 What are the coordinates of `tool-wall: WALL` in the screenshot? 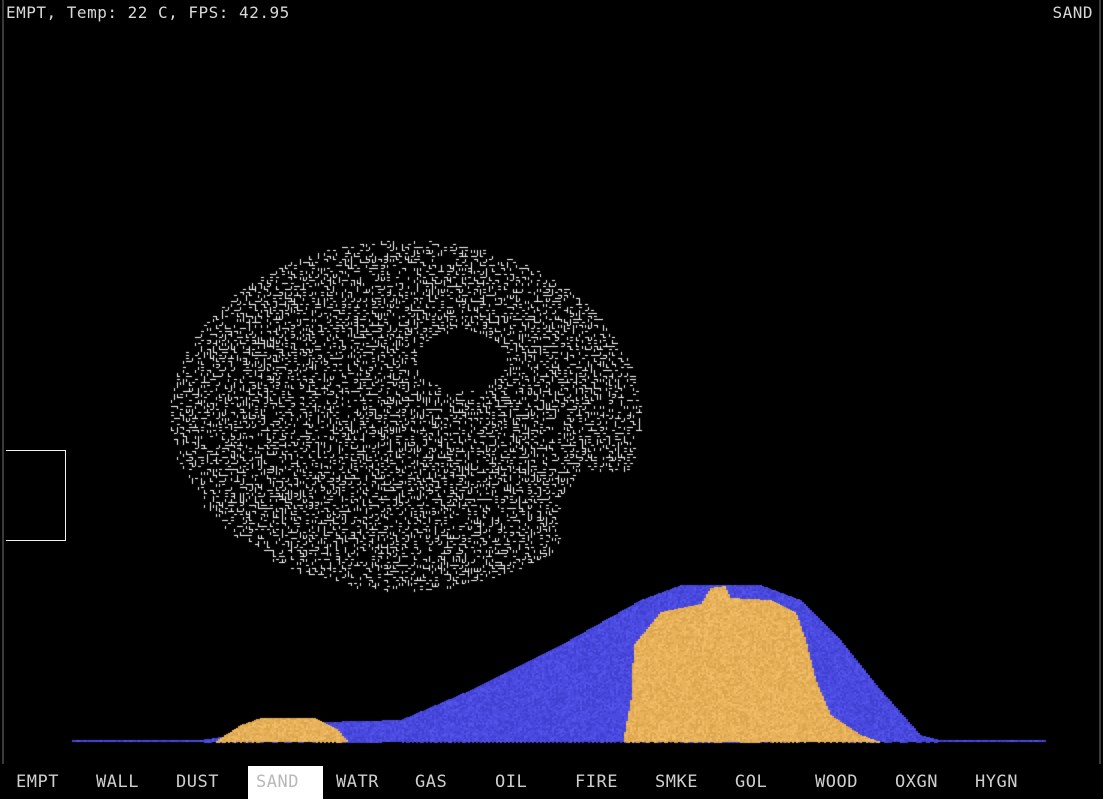 It's located at (125, 782).